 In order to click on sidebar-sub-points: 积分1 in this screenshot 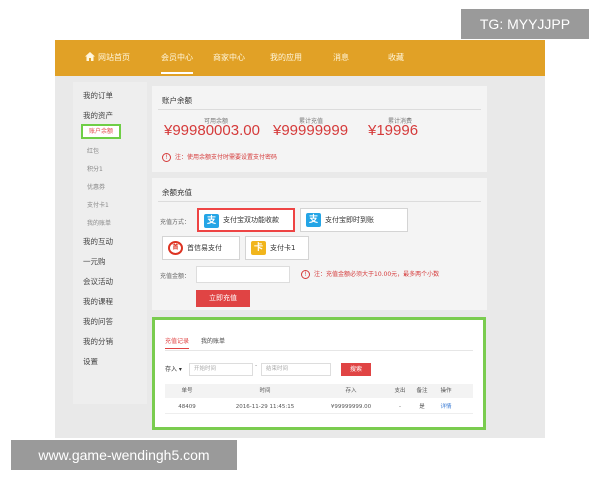, I will do `click(95, 168)`.